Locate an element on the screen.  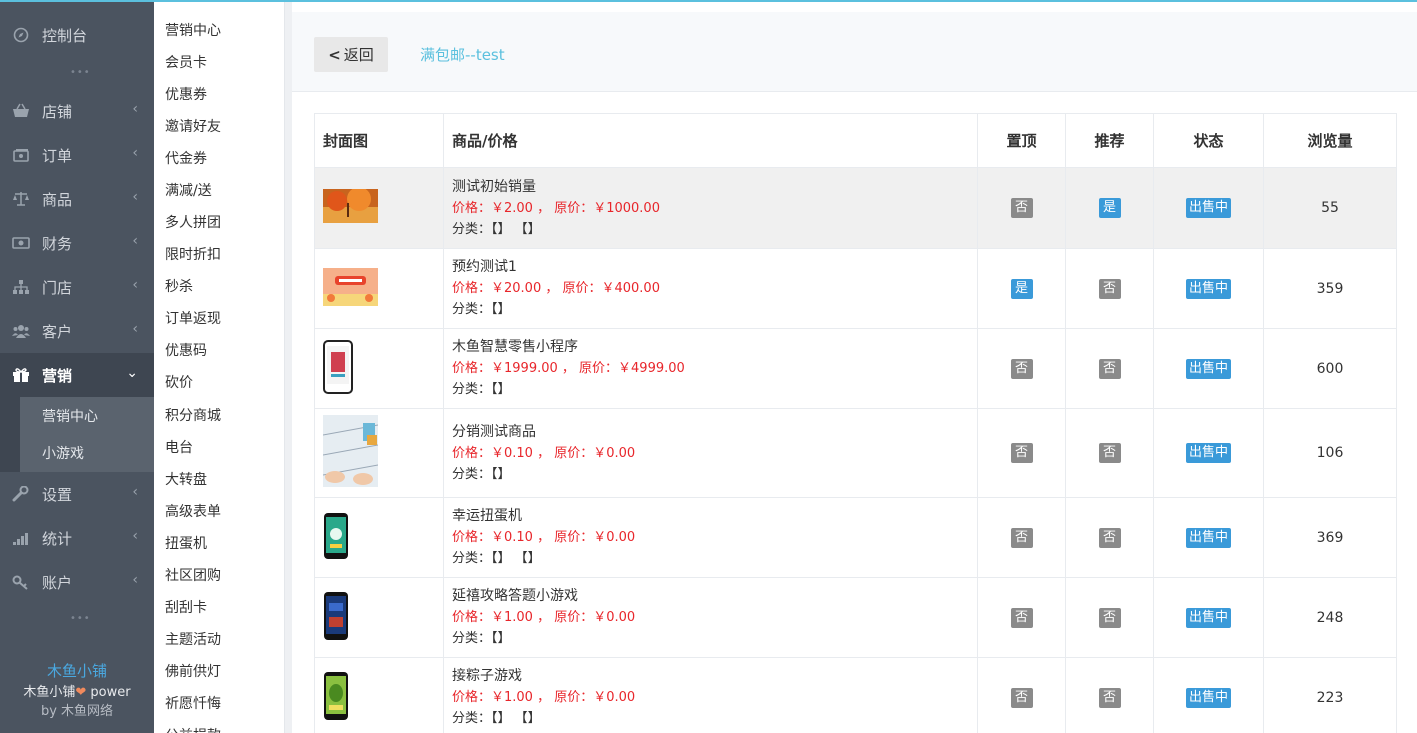
menu2-item: 积分商城 is located at coordinates (193, 415).